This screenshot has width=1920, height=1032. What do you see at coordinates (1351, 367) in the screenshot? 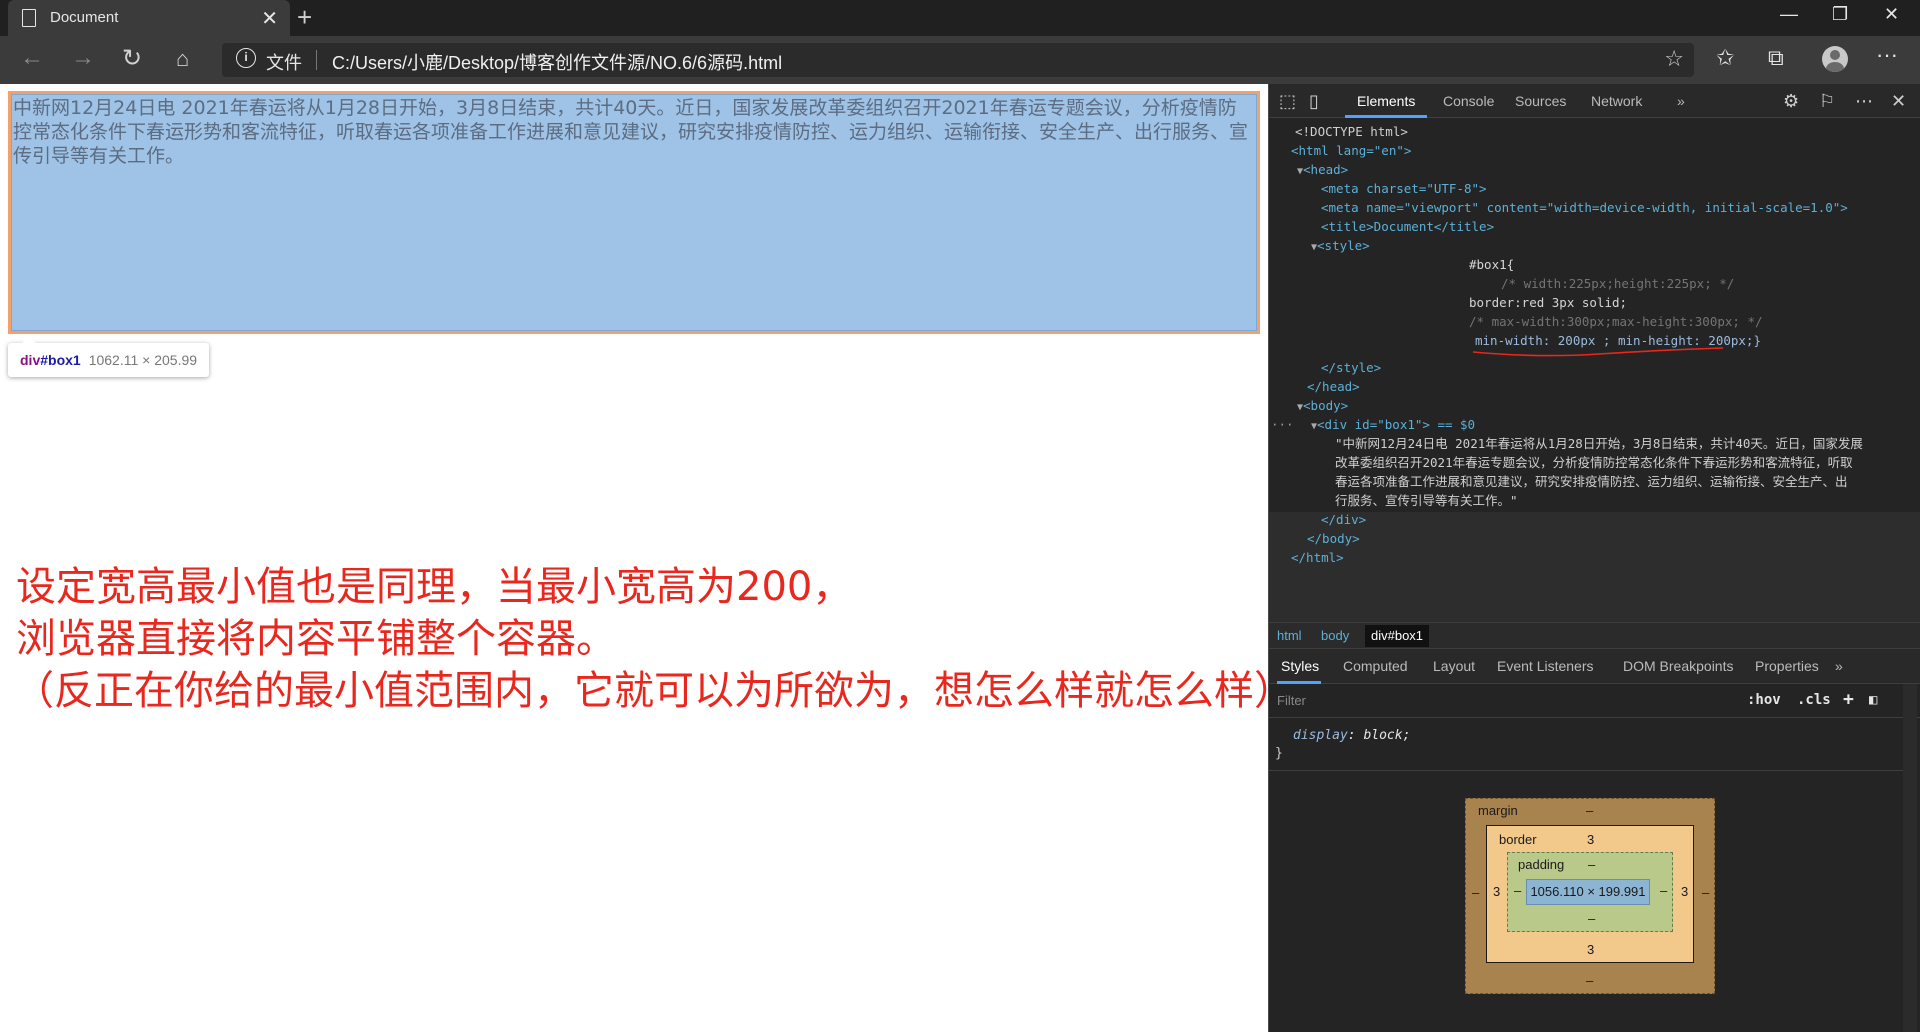
I see `dom-style-close: </style>` at bounding box center [1351, 367].